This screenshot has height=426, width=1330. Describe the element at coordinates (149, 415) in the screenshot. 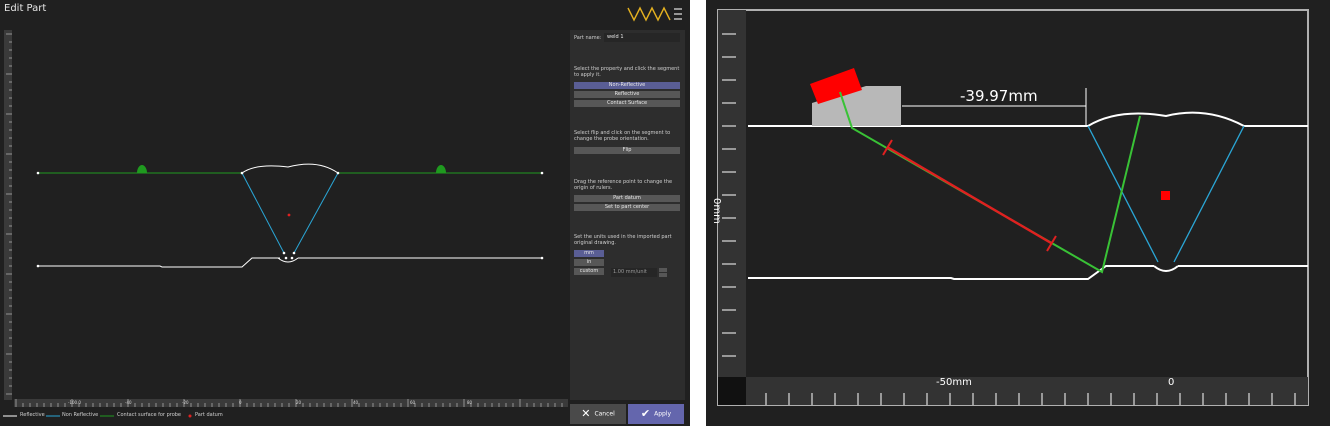

I see `legend-contact-label: Contact surface for probe` at that location.